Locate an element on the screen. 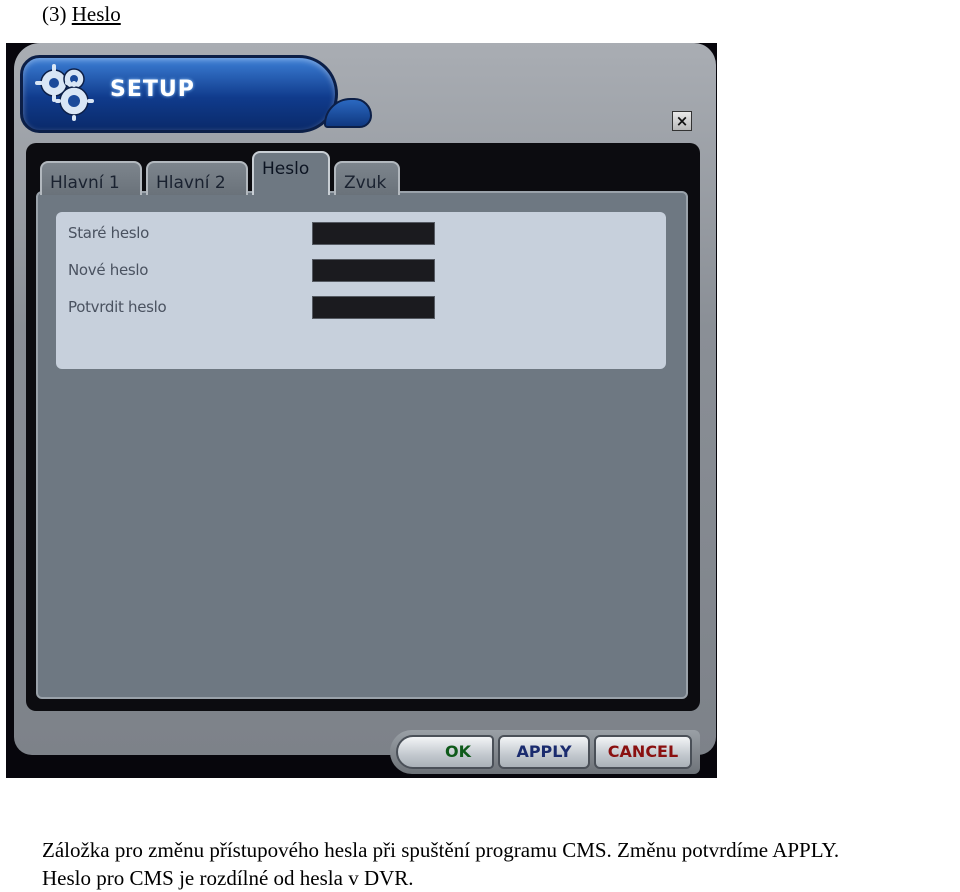  new-password-label: Nové heslo is located at coordinates (108, 270).